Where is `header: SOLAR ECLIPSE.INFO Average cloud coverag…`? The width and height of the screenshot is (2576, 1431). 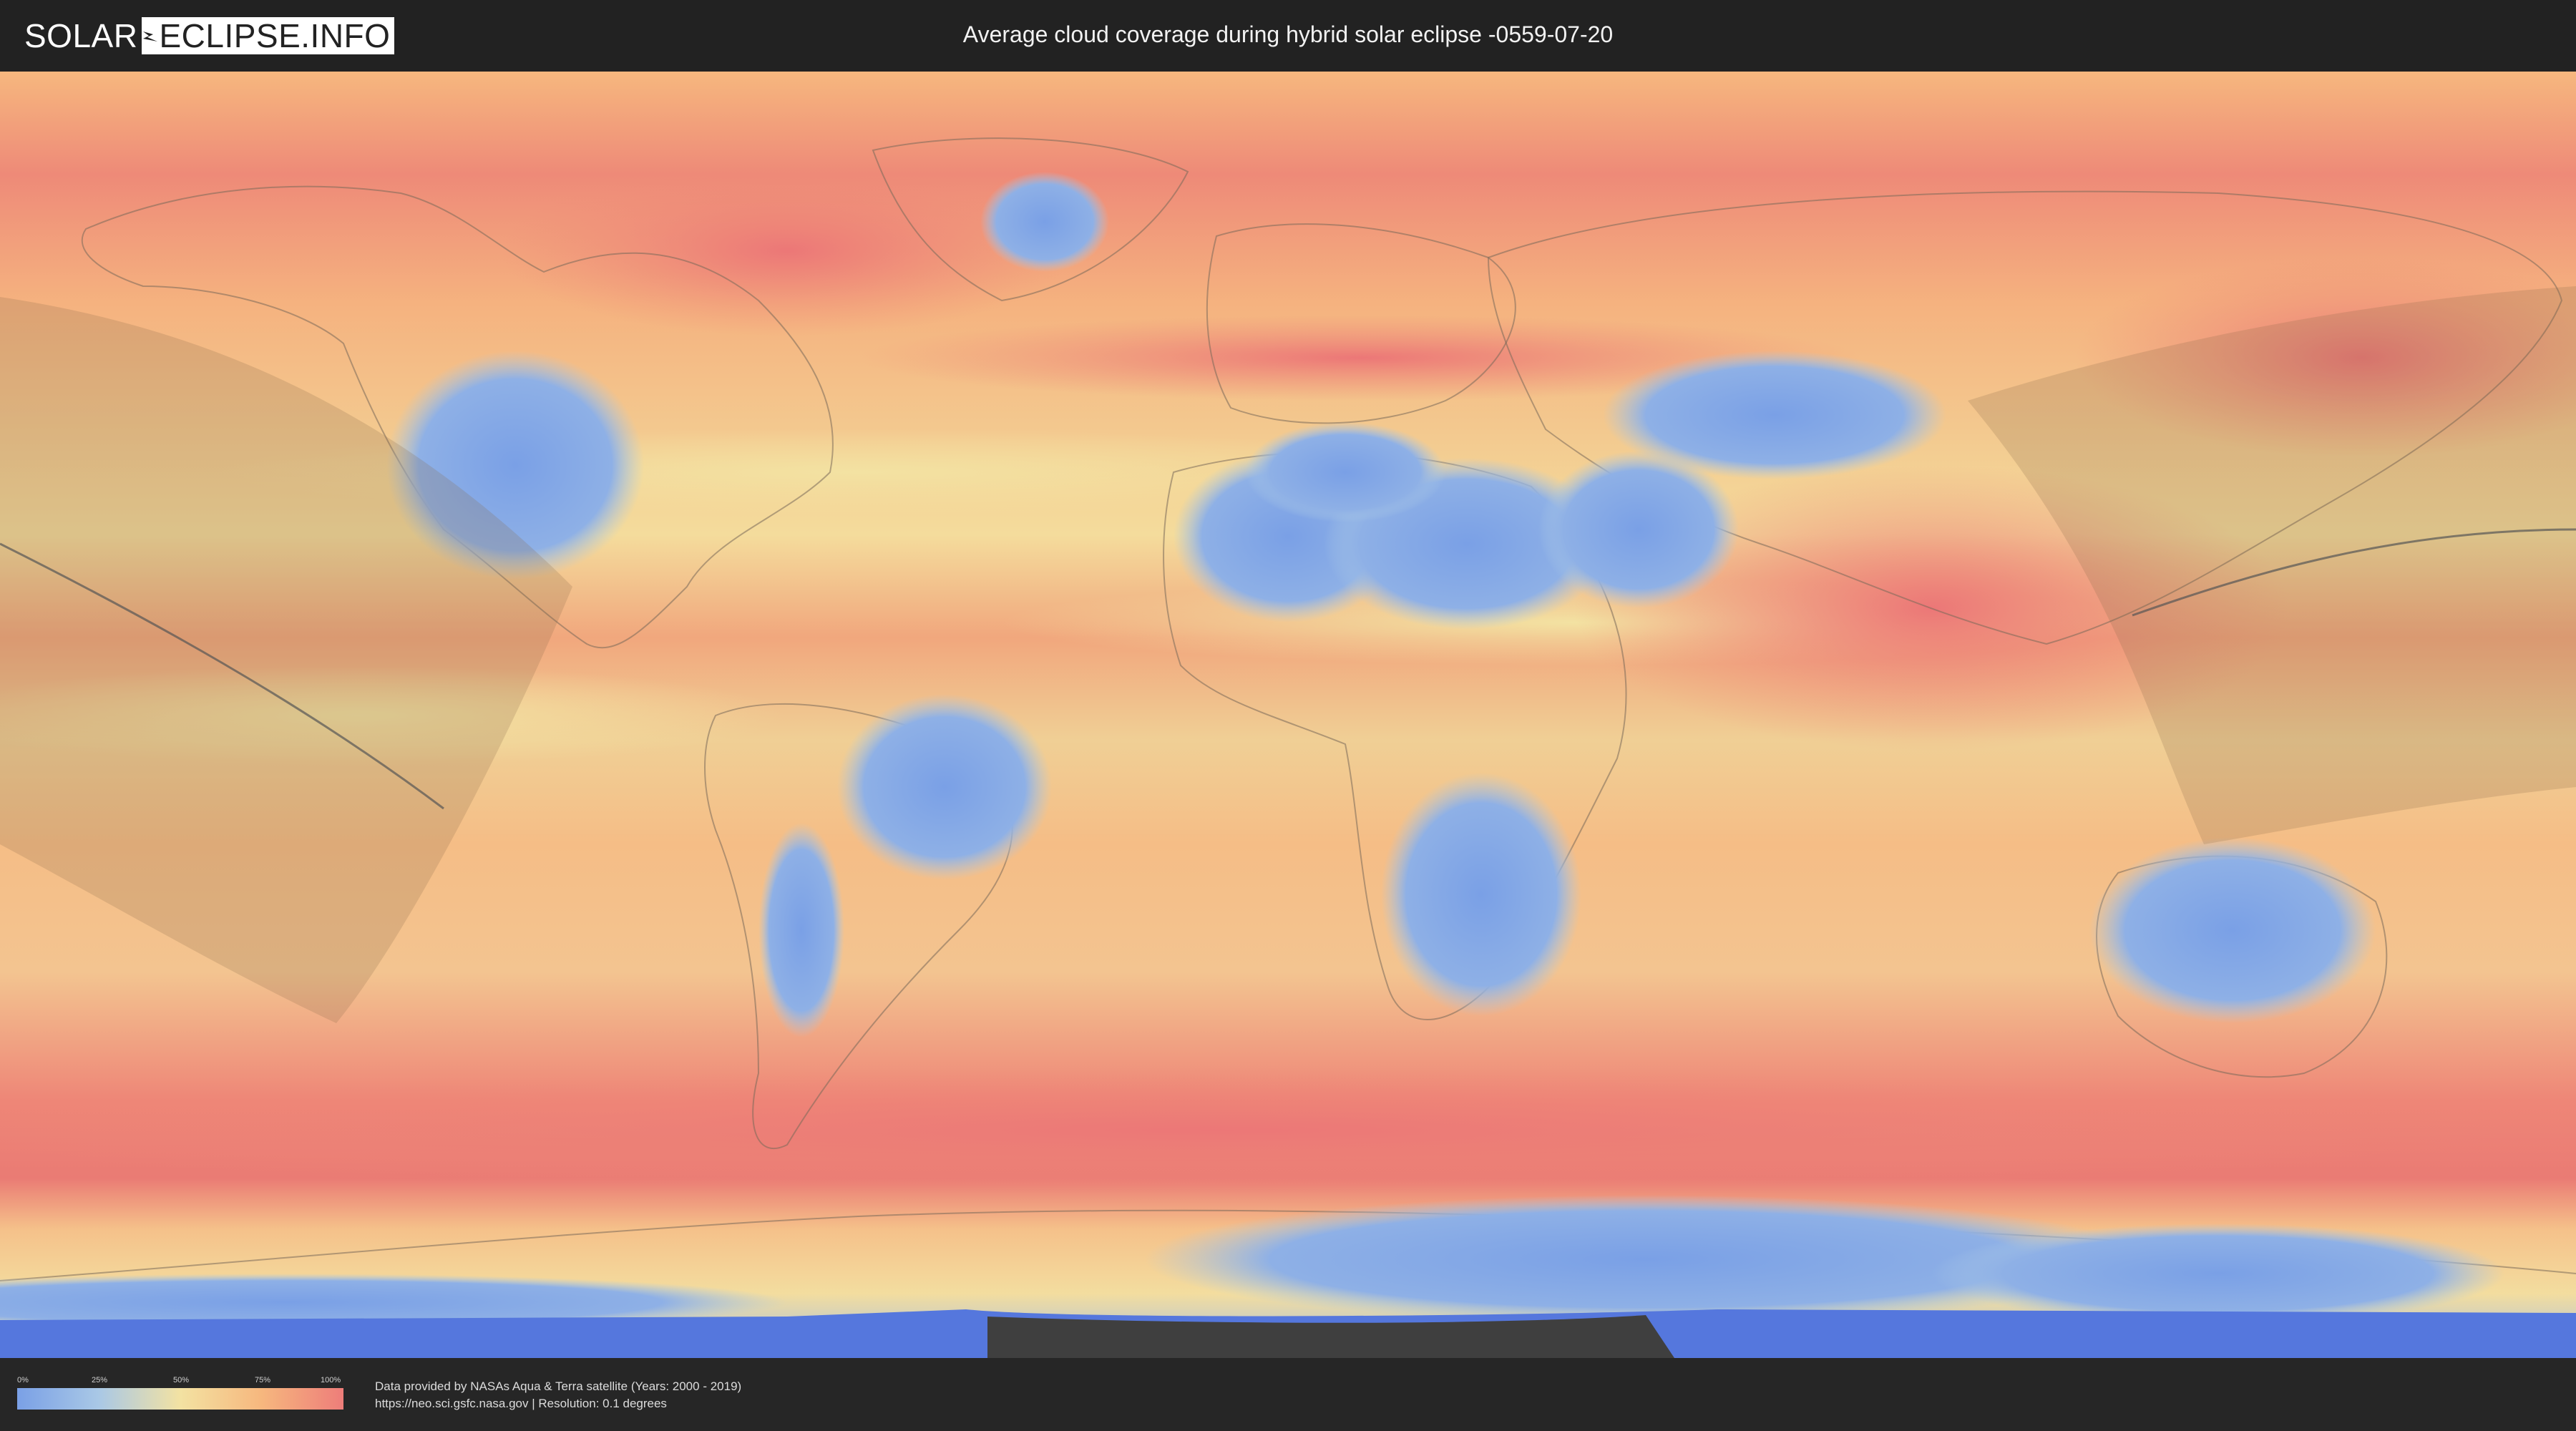 header: SOLAR ECLIPSE.INFO Average cloud coverag… is located at coordinates (1288, 36).